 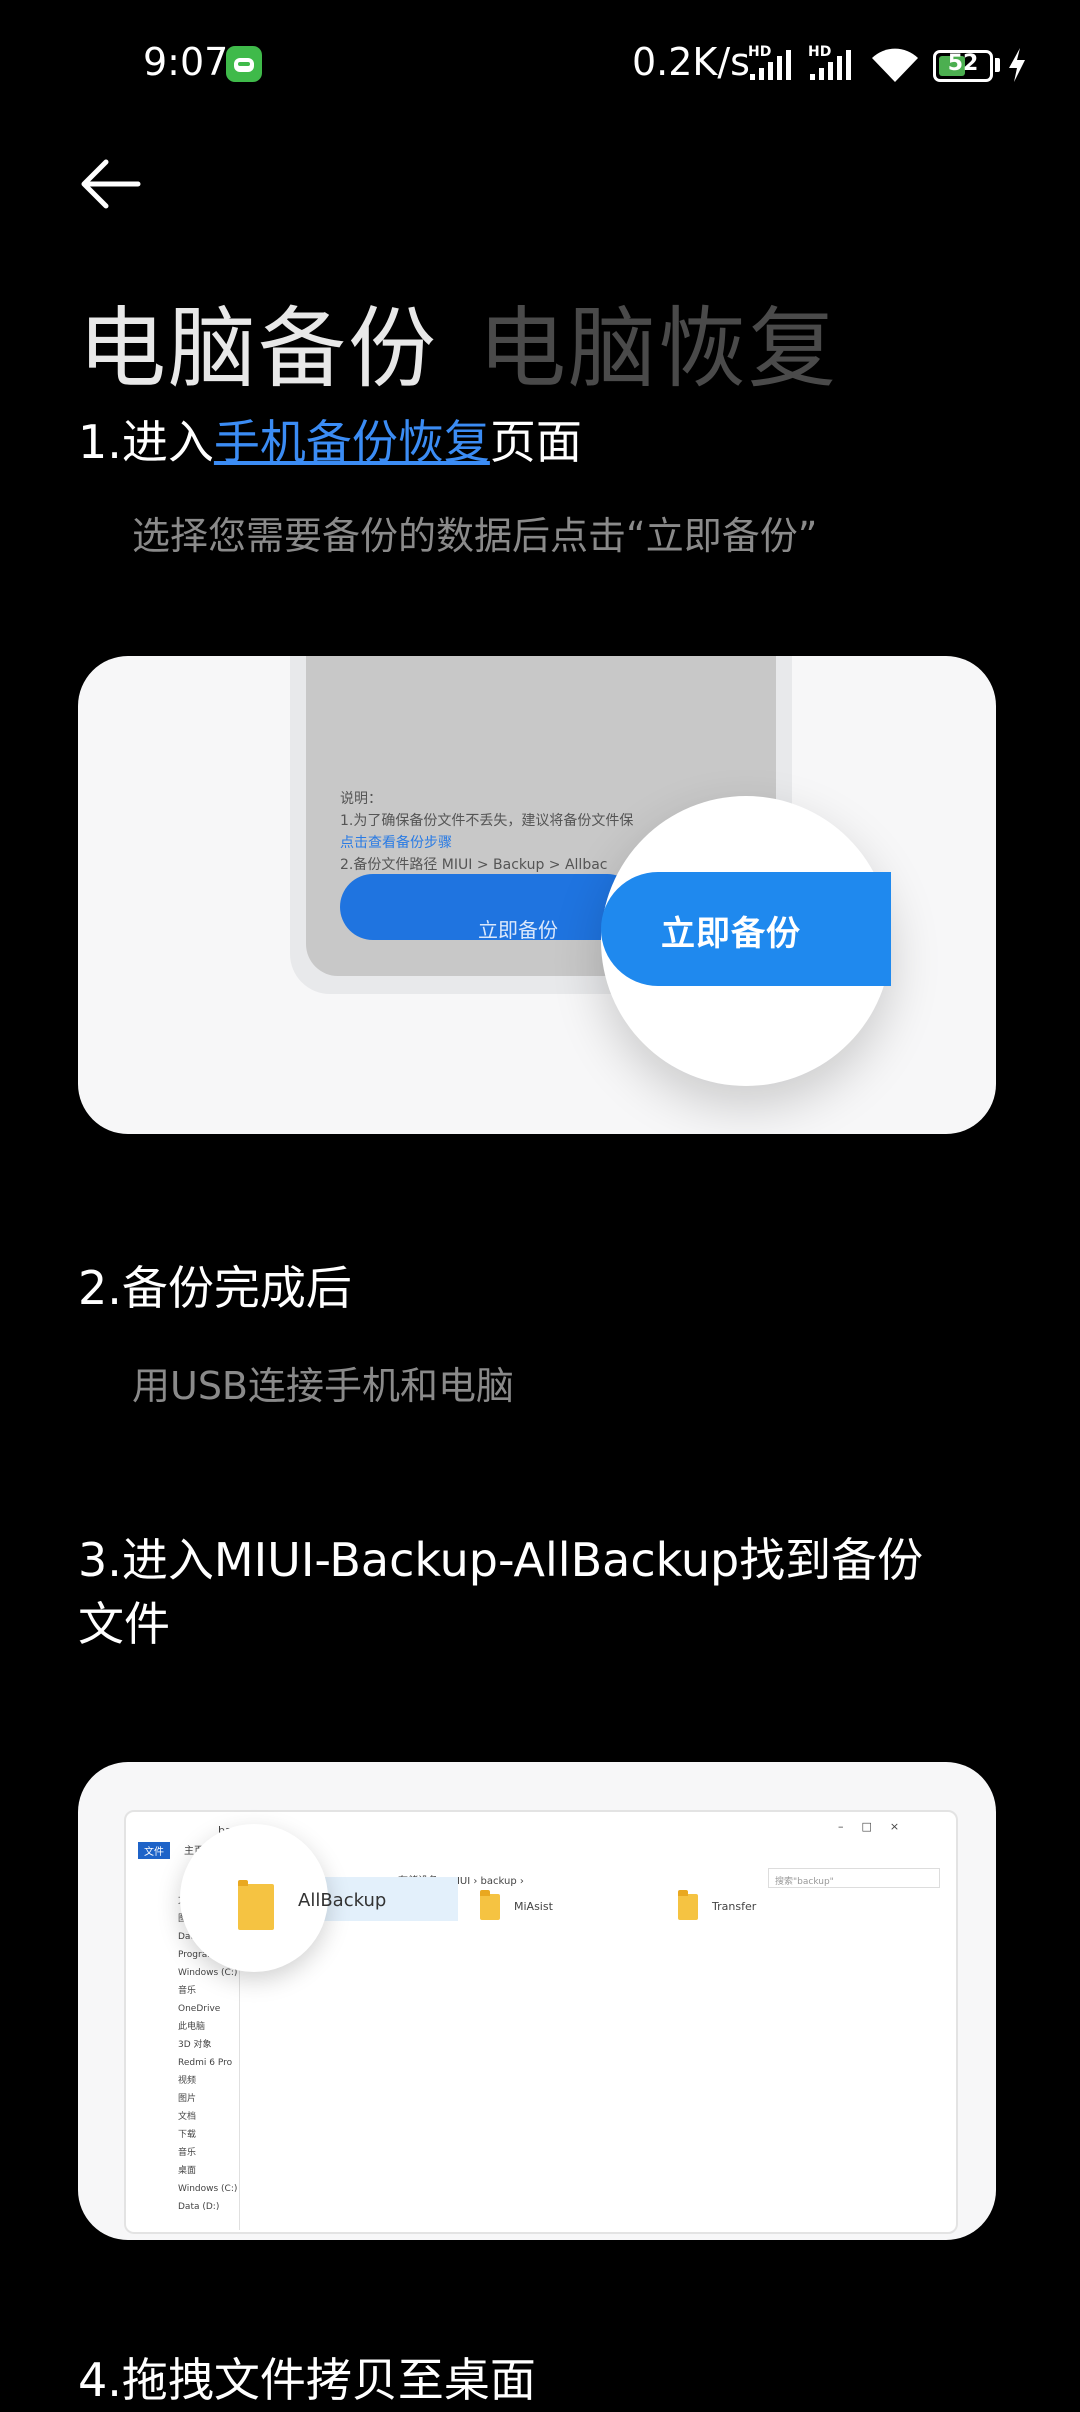 I want to click on folder-miasist: MiAsist, so click(x=533, y=1906).